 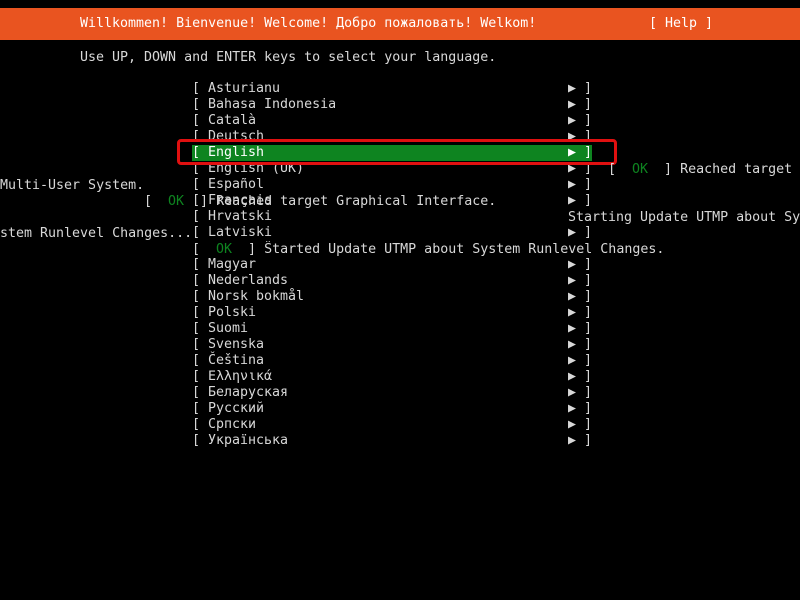 What do you see at coordinates (236, 408) in the screenshot?
I see `language-name: Русский` at bounding box center [236, 408].